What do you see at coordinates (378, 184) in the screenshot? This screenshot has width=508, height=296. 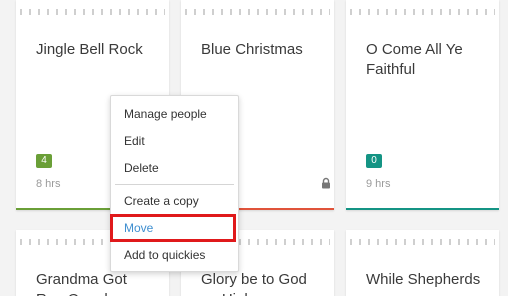 I see `hours-label: 9 hrs` at bounding box center [378, 184].